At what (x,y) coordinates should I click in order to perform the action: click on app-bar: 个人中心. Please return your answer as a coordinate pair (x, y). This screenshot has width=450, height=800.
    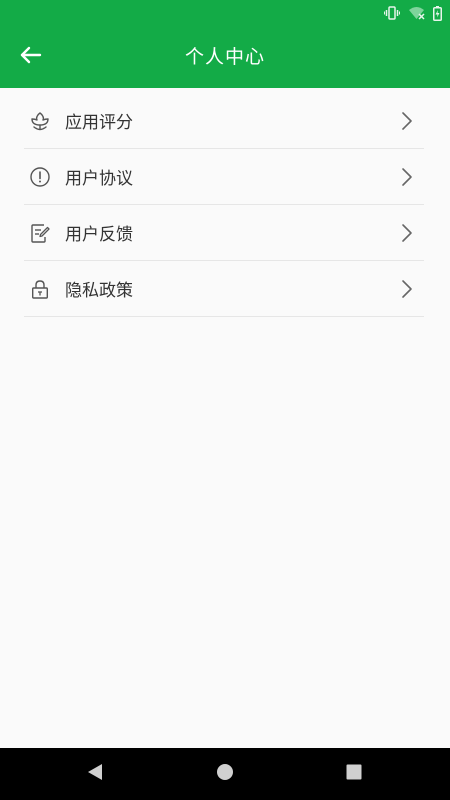
    Looking at the image, I should click on (225, 57).